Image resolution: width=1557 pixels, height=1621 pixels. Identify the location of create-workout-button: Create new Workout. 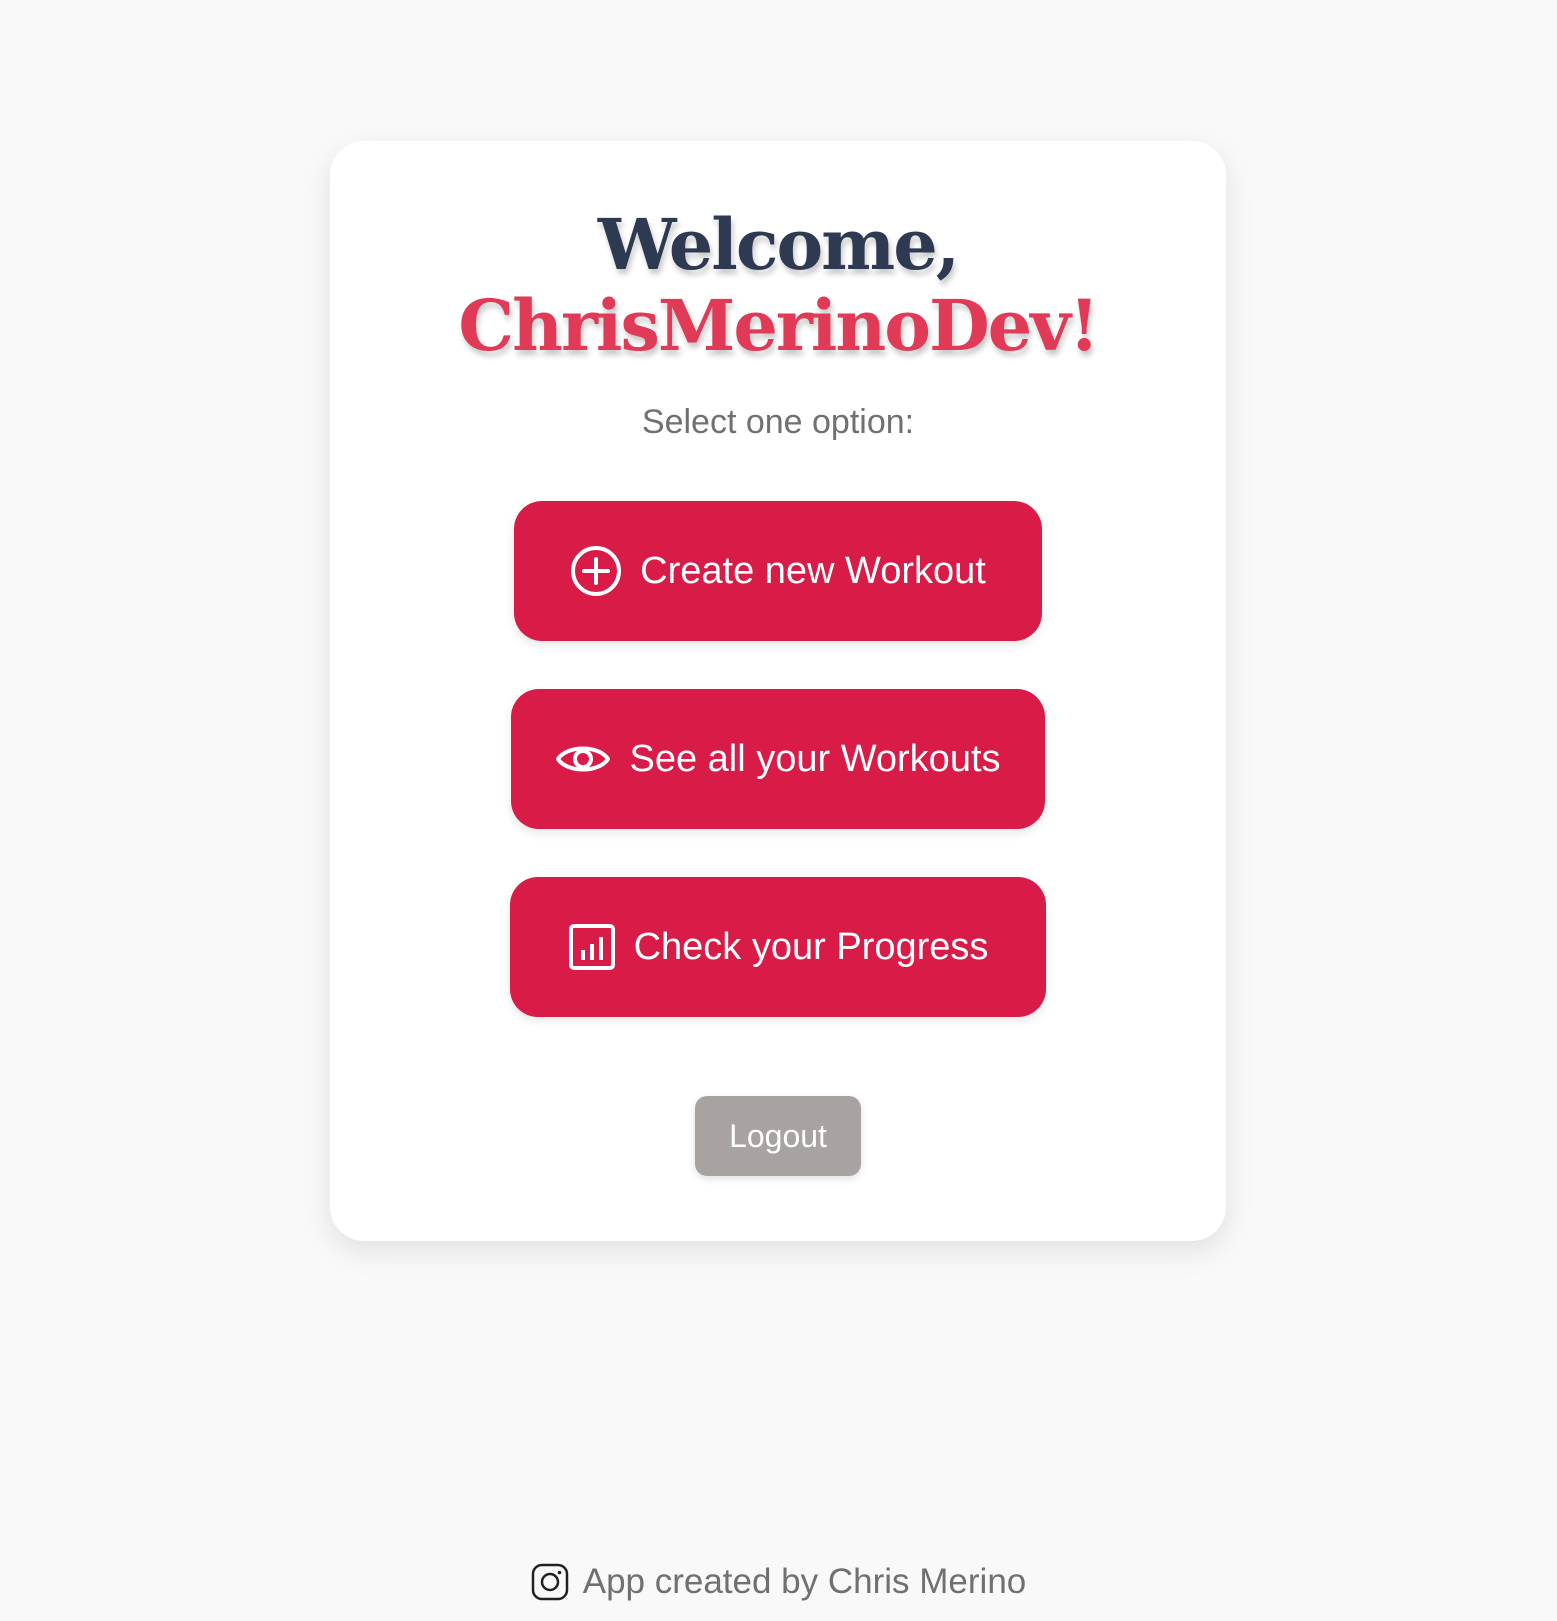
(778, 571).